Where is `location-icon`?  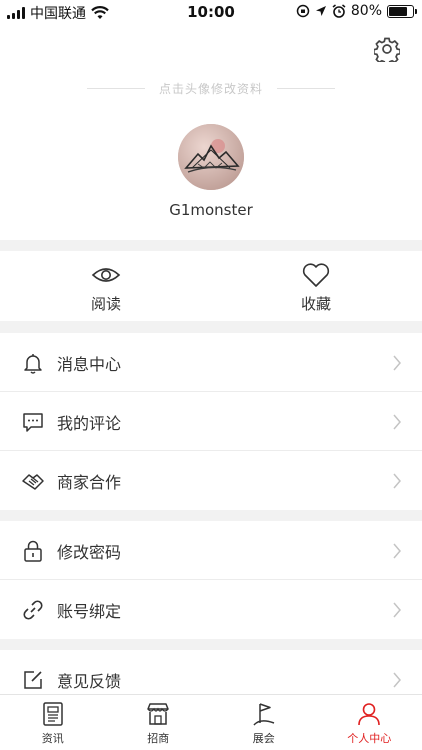
location-icon is located at coordinates (320, 11).